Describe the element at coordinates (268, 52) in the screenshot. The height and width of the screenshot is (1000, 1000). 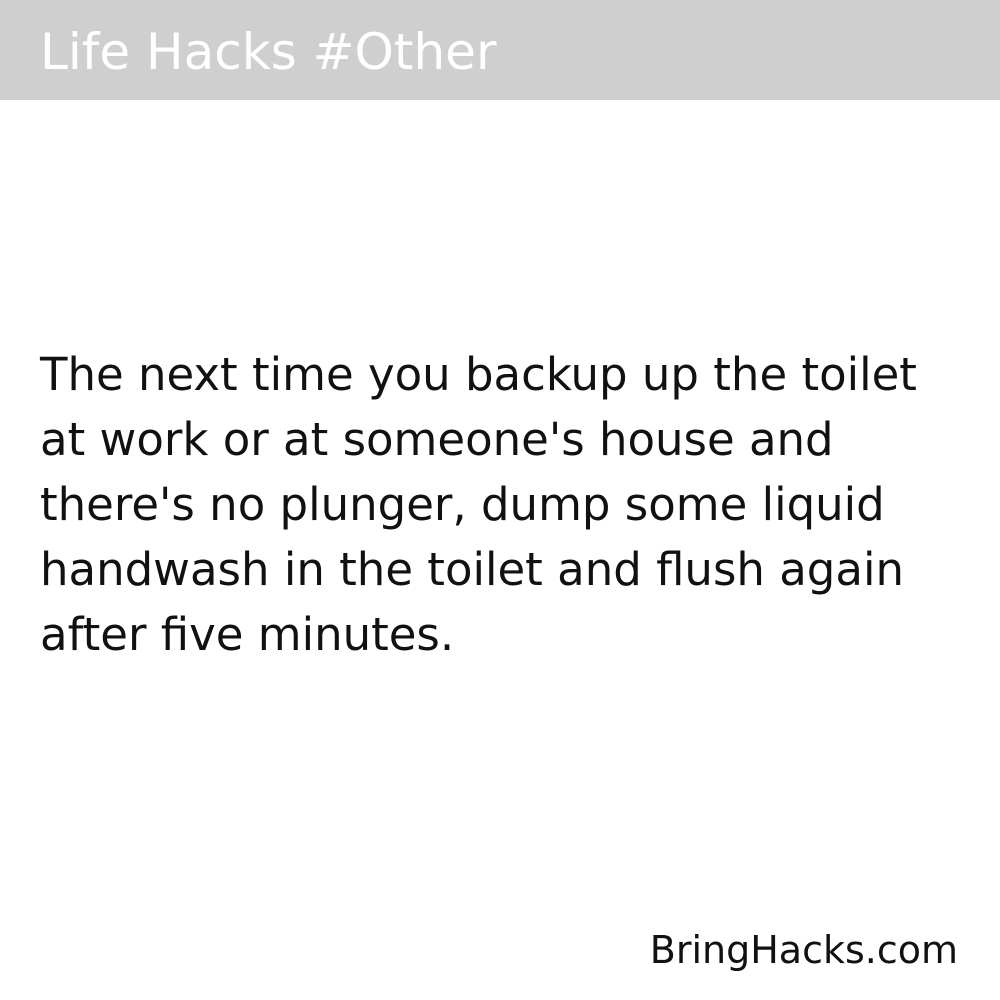
I see `page-title: Life Hacks #Other` at that location.